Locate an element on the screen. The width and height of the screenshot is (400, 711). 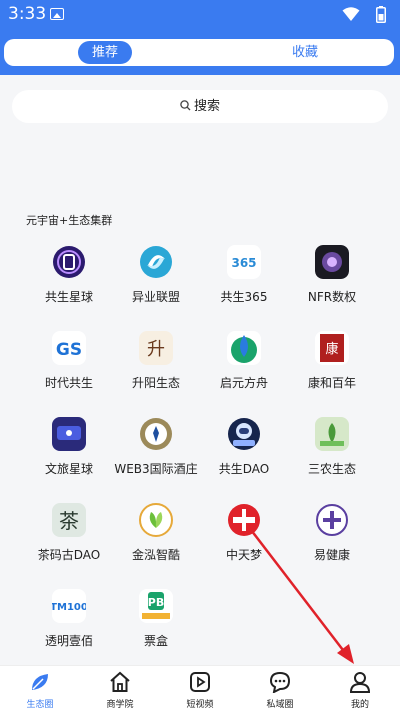
app-tile: 文旅星球 is located at coordinates (69, 447).